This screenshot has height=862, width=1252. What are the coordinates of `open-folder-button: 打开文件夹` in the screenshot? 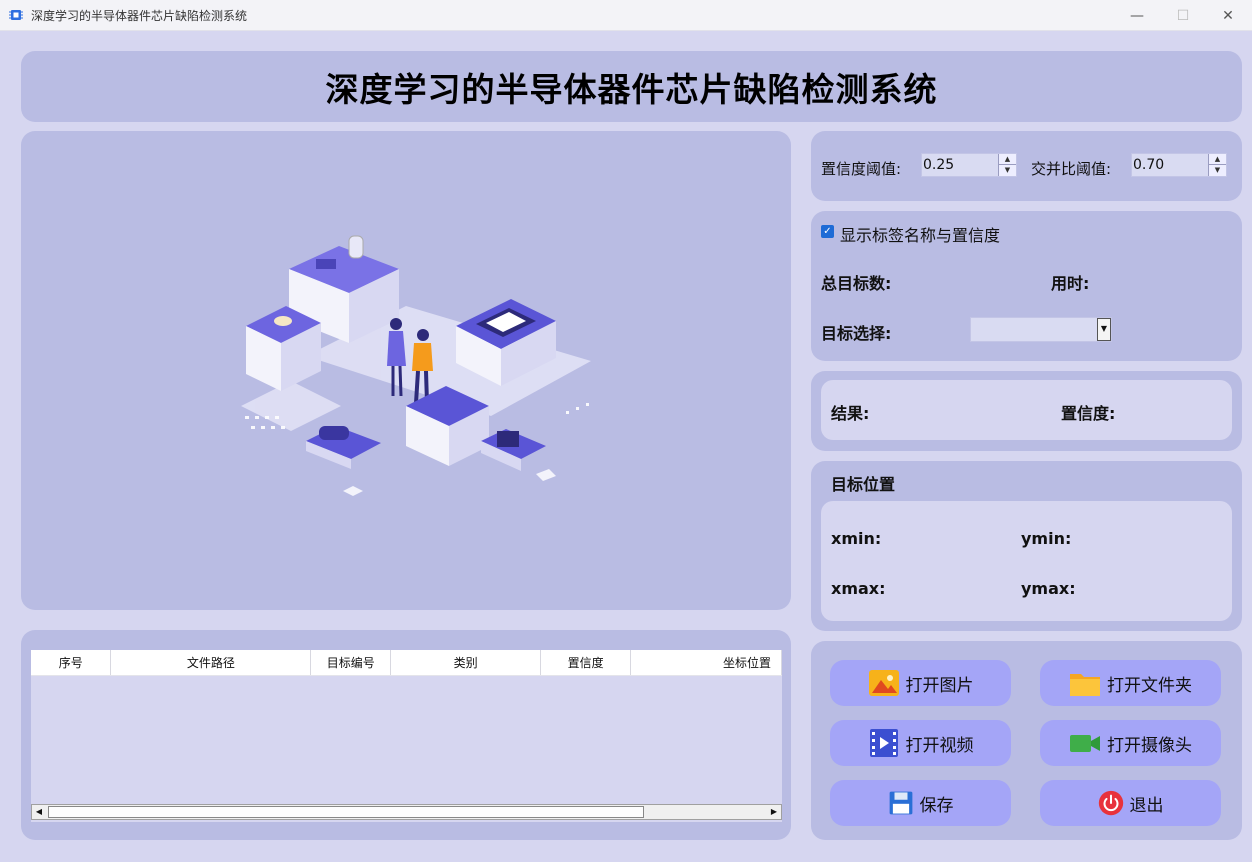 It's located at (1130, 683).